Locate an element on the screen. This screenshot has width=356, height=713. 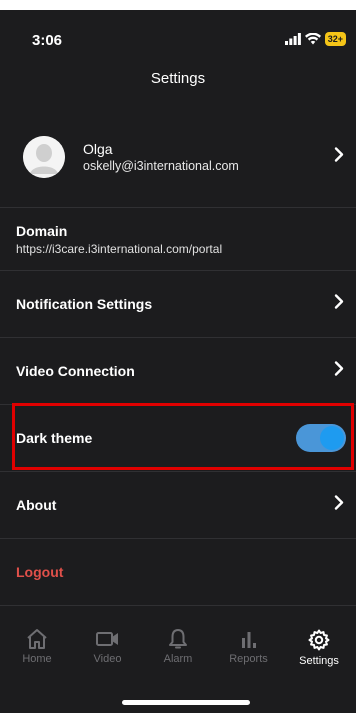
wifi-icon is located at coordinates (312, 39).